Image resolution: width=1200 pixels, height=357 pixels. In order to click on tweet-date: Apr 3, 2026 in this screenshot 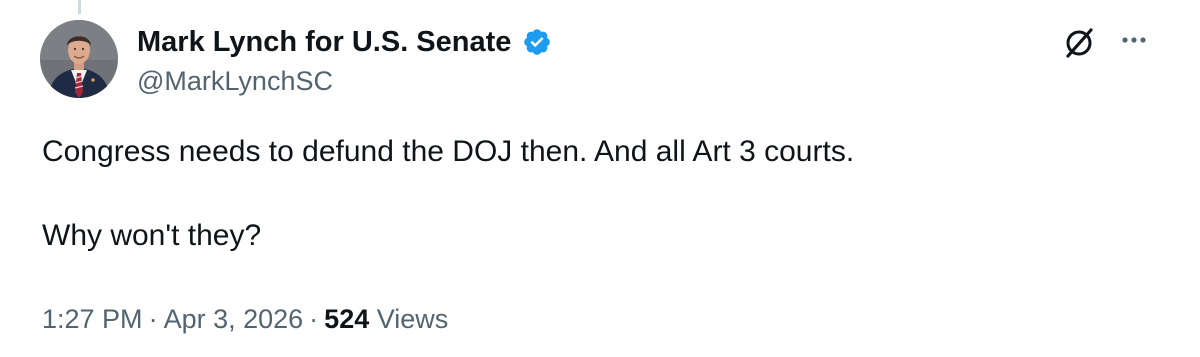, I will do `click(234, 319)`.